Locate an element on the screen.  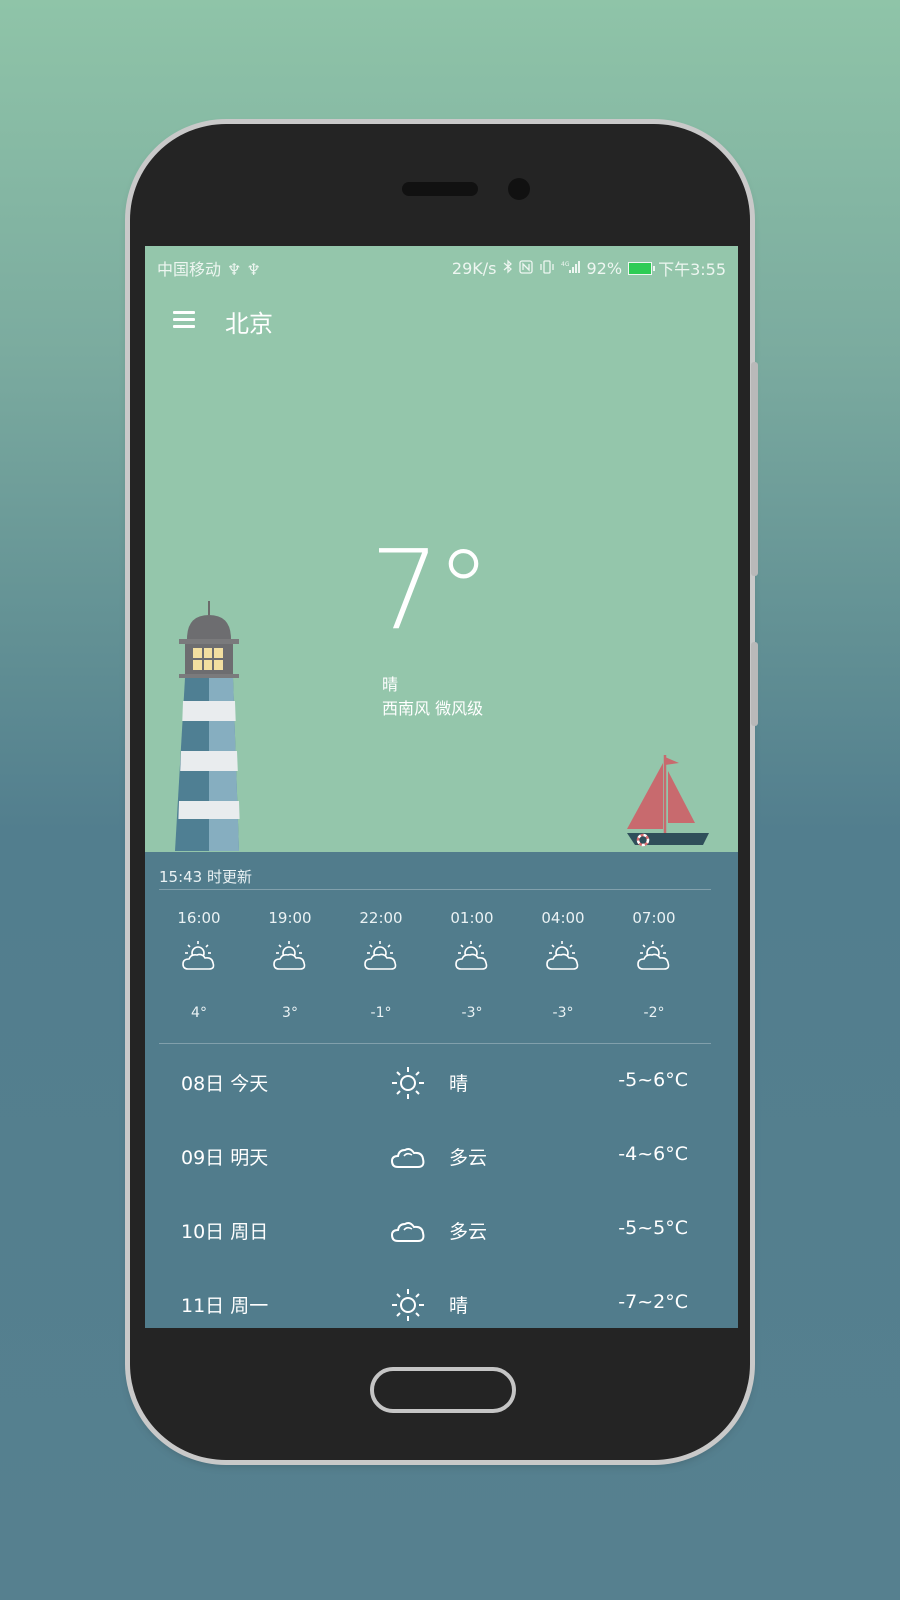
earpiece-speaker is located at coordinates (440, 189).